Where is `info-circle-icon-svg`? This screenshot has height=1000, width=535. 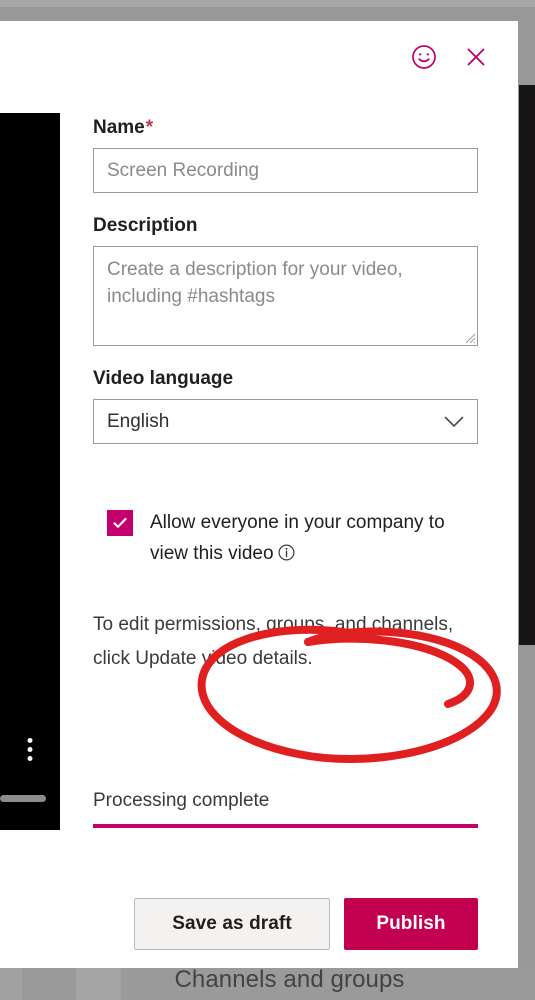 info-circle-icon-svg is located at coordinates (286, 552).